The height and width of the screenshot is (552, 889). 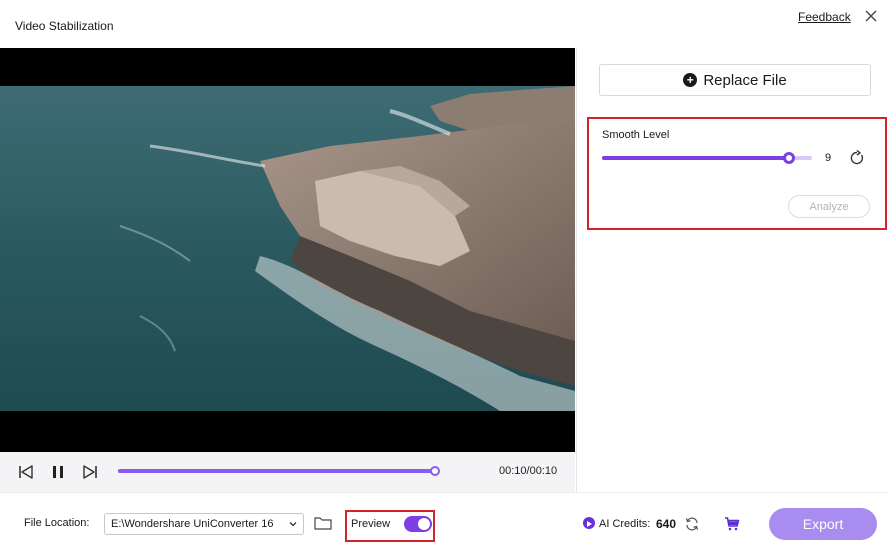 I want to click on playback-progress-track, so click(x=277, y=471).